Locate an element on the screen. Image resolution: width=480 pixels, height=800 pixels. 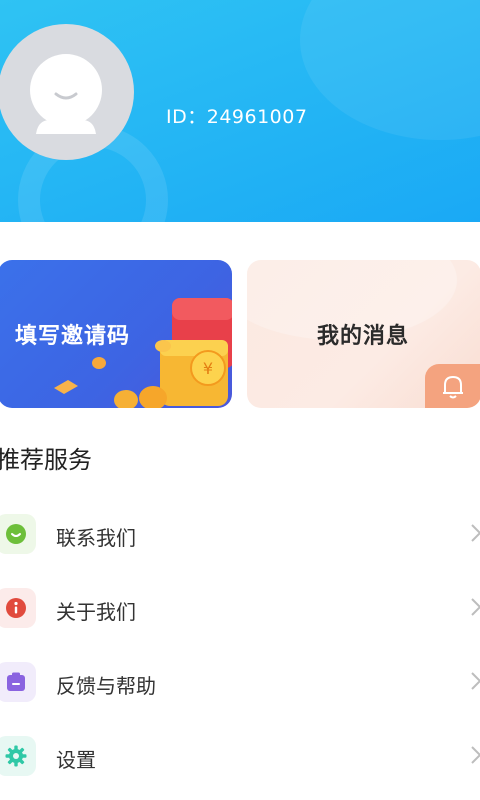
my-messages-label: 我的消息 is located at coordinates (363, 336).